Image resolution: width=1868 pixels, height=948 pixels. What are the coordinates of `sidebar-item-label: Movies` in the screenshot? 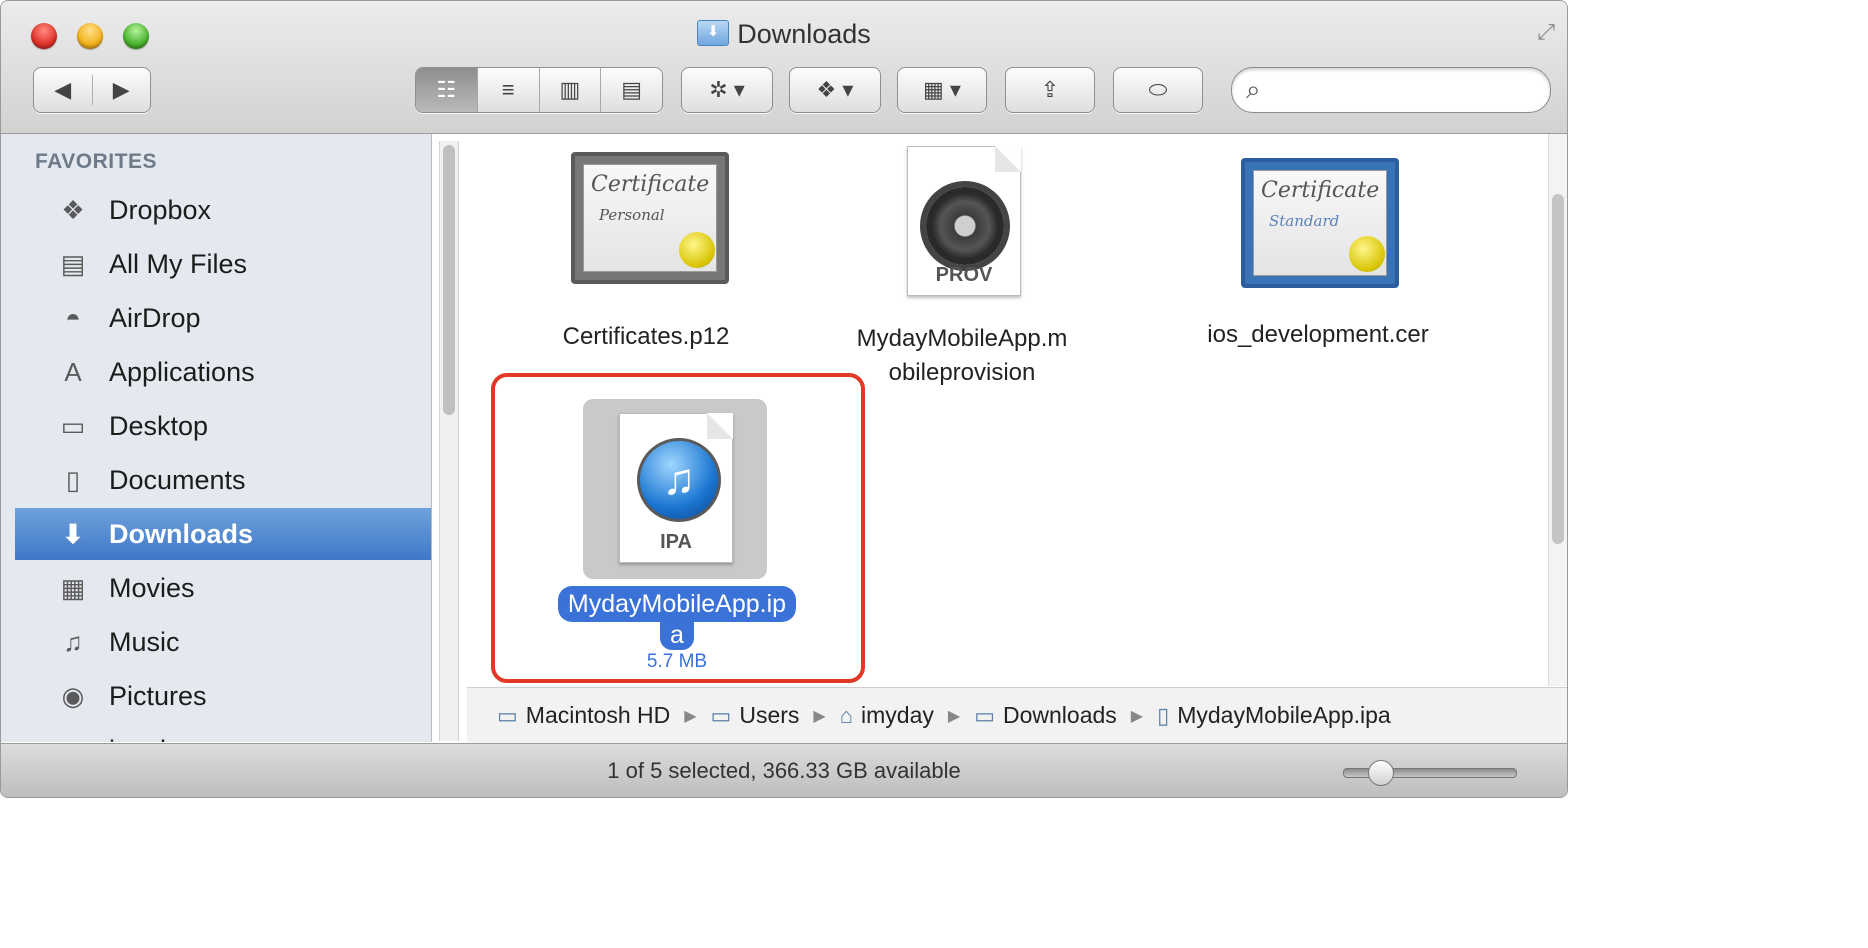 It's located at (152, 587).